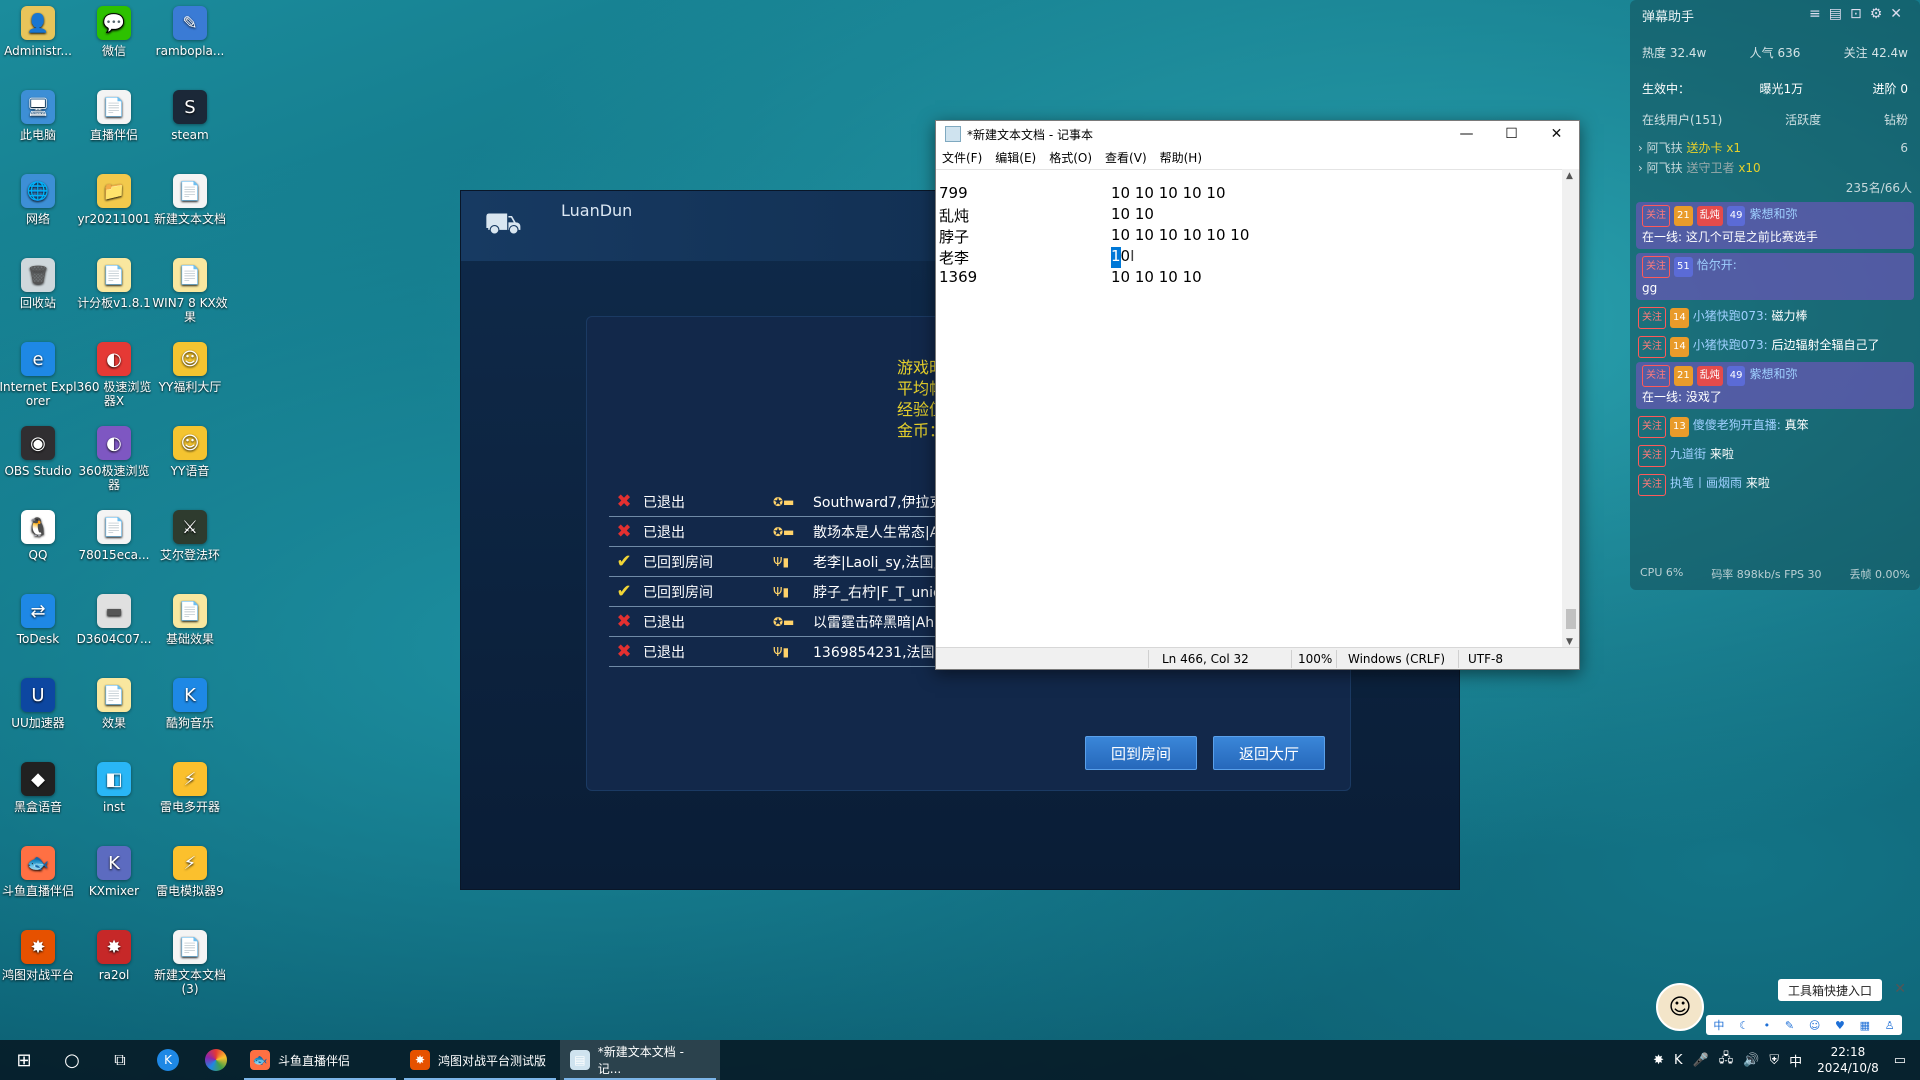  What do you see at coordinates (1466, 134) in the screenshot?
I see `minimize-icon: —` at bounding box center [1466, 134].